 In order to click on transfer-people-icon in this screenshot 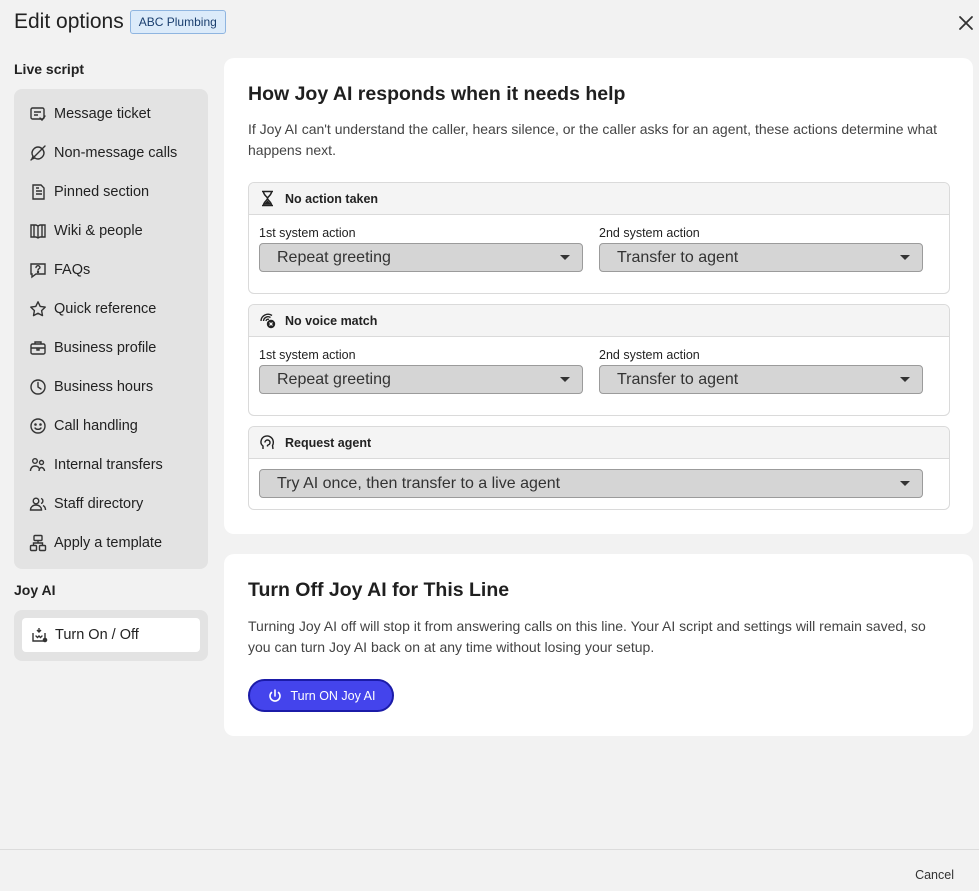, I will do `click(37, 464)`.